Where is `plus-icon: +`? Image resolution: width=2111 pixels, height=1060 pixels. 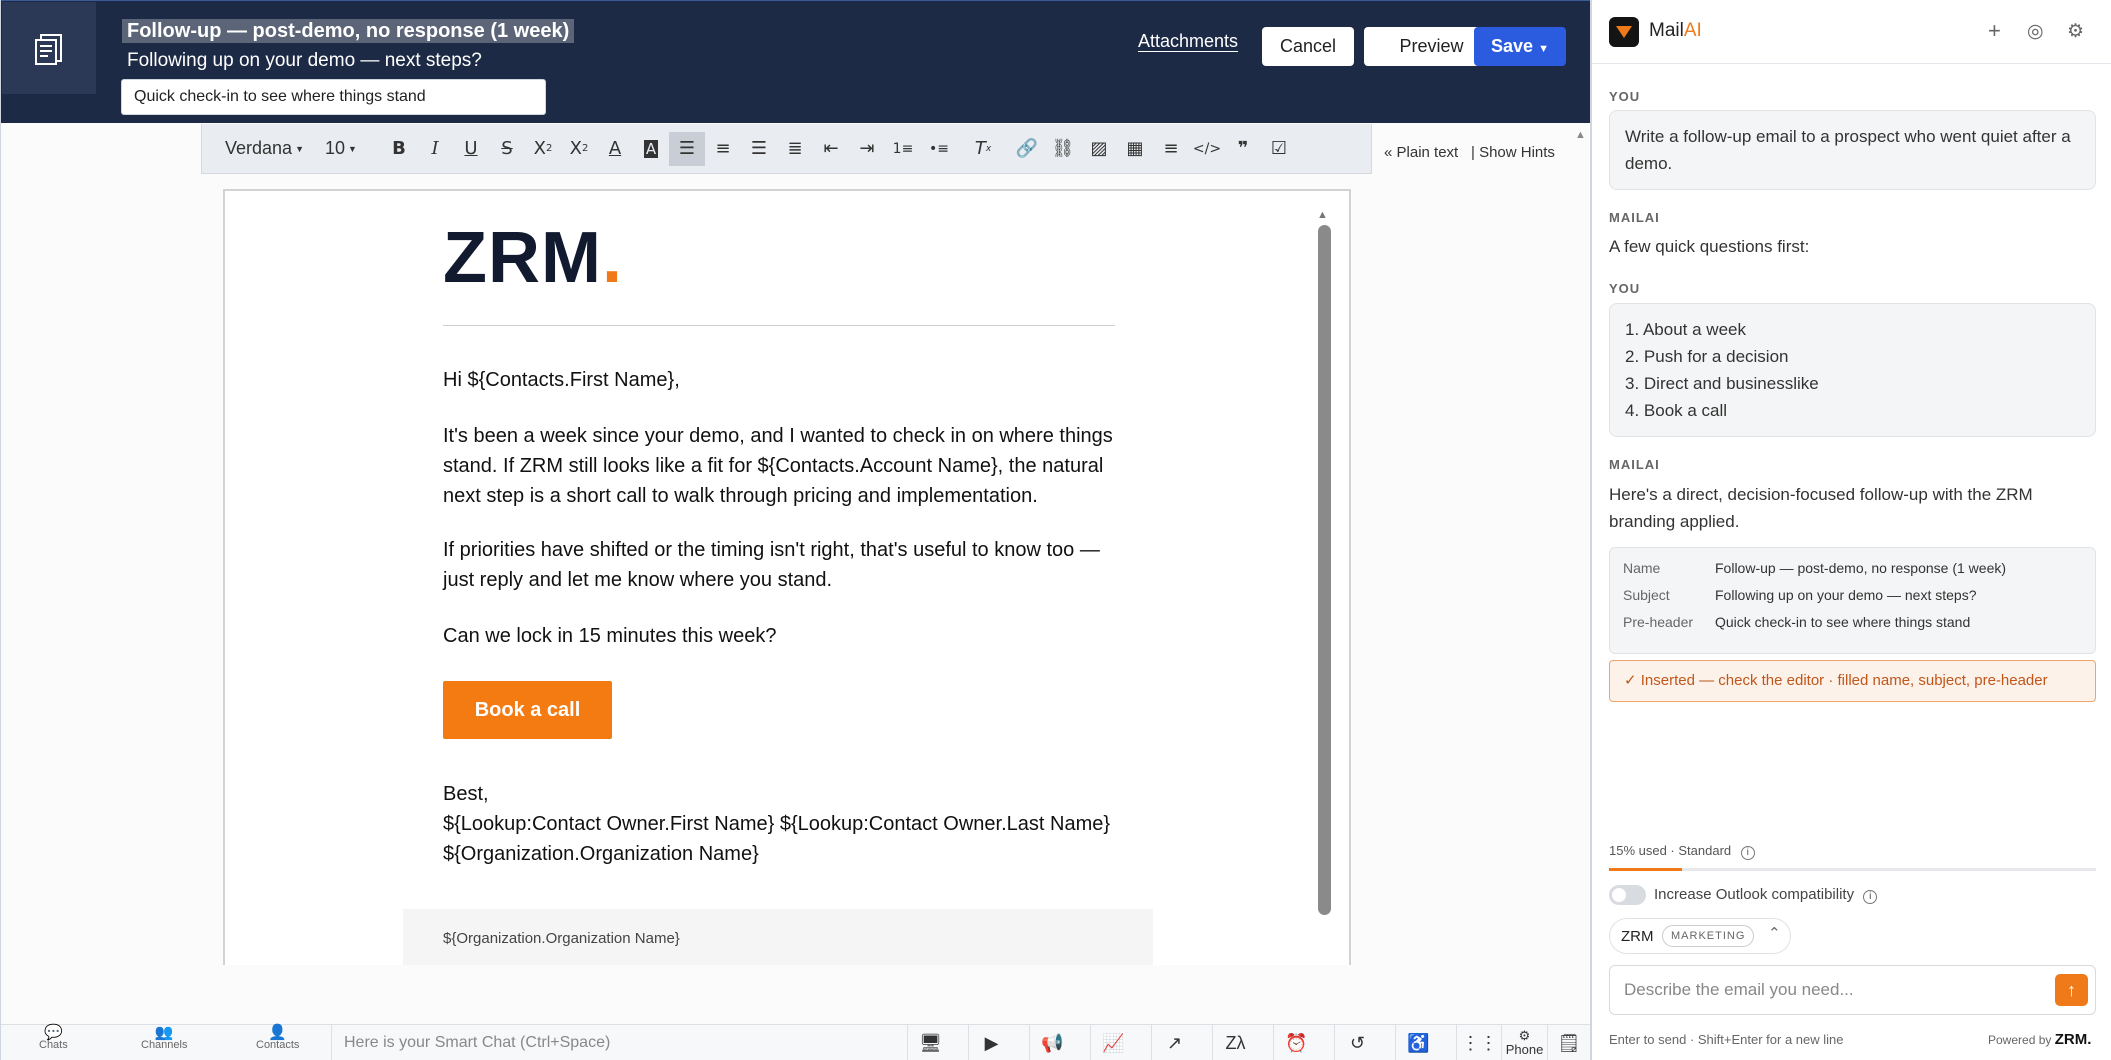
plus-icon: + is located at coordinates (1994, 31).